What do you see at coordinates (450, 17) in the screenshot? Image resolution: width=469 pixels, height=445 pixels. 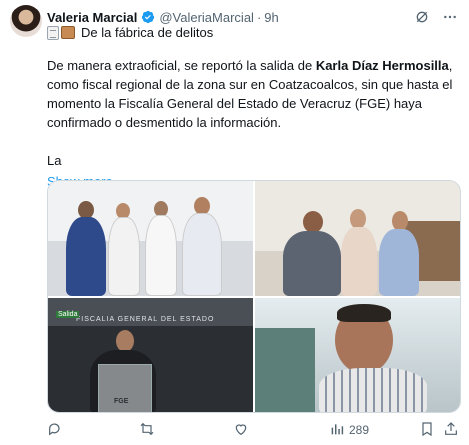 I see `more-options-icon` at bounding box center [450, 17].